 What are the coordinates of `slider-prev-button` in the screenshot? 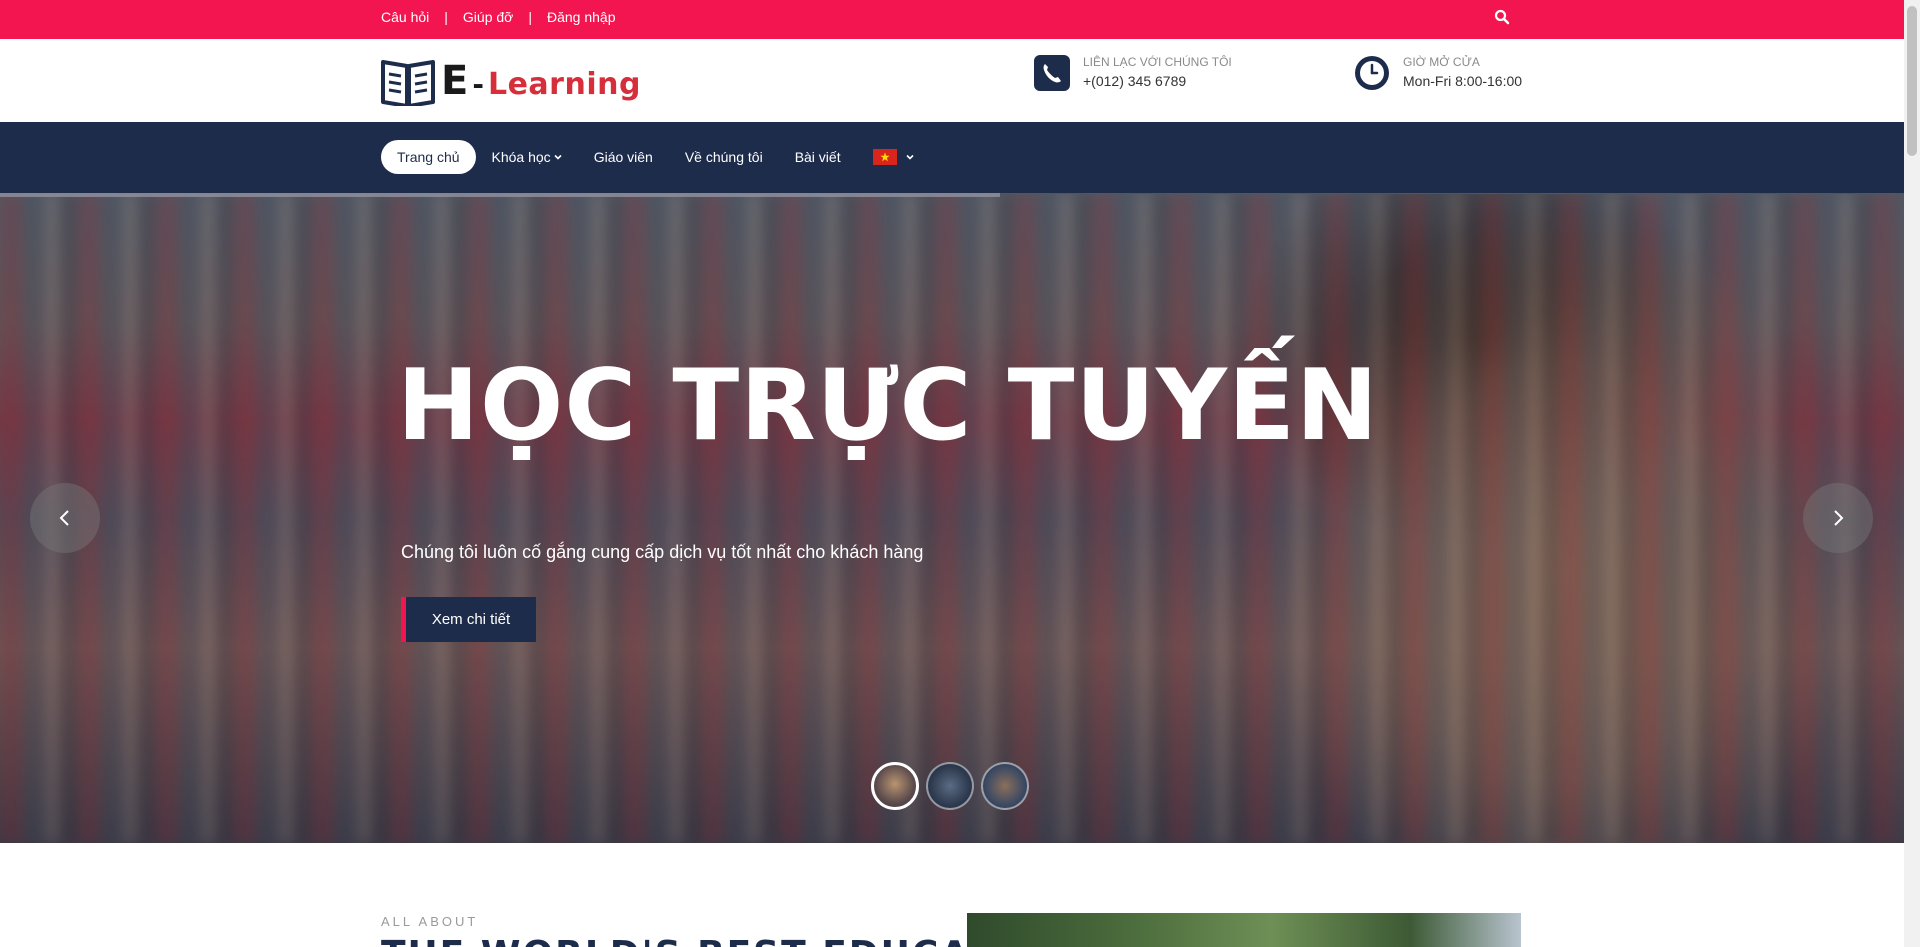 It's located at (65, 518).